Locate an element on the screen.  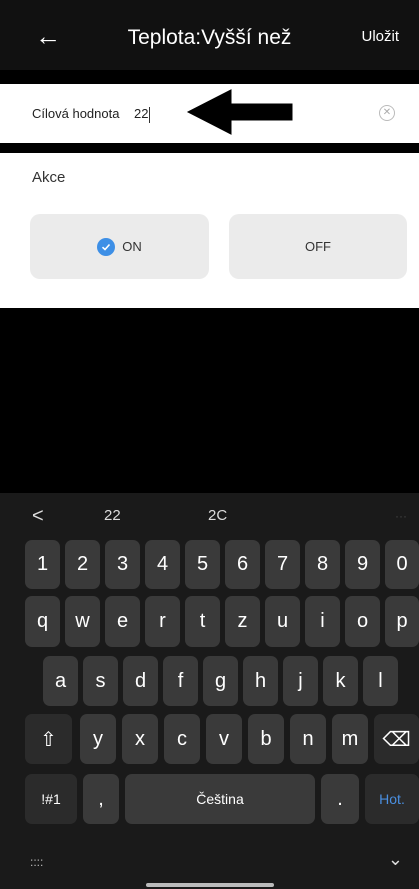
key-k: k is located at coordinates (340, 681).